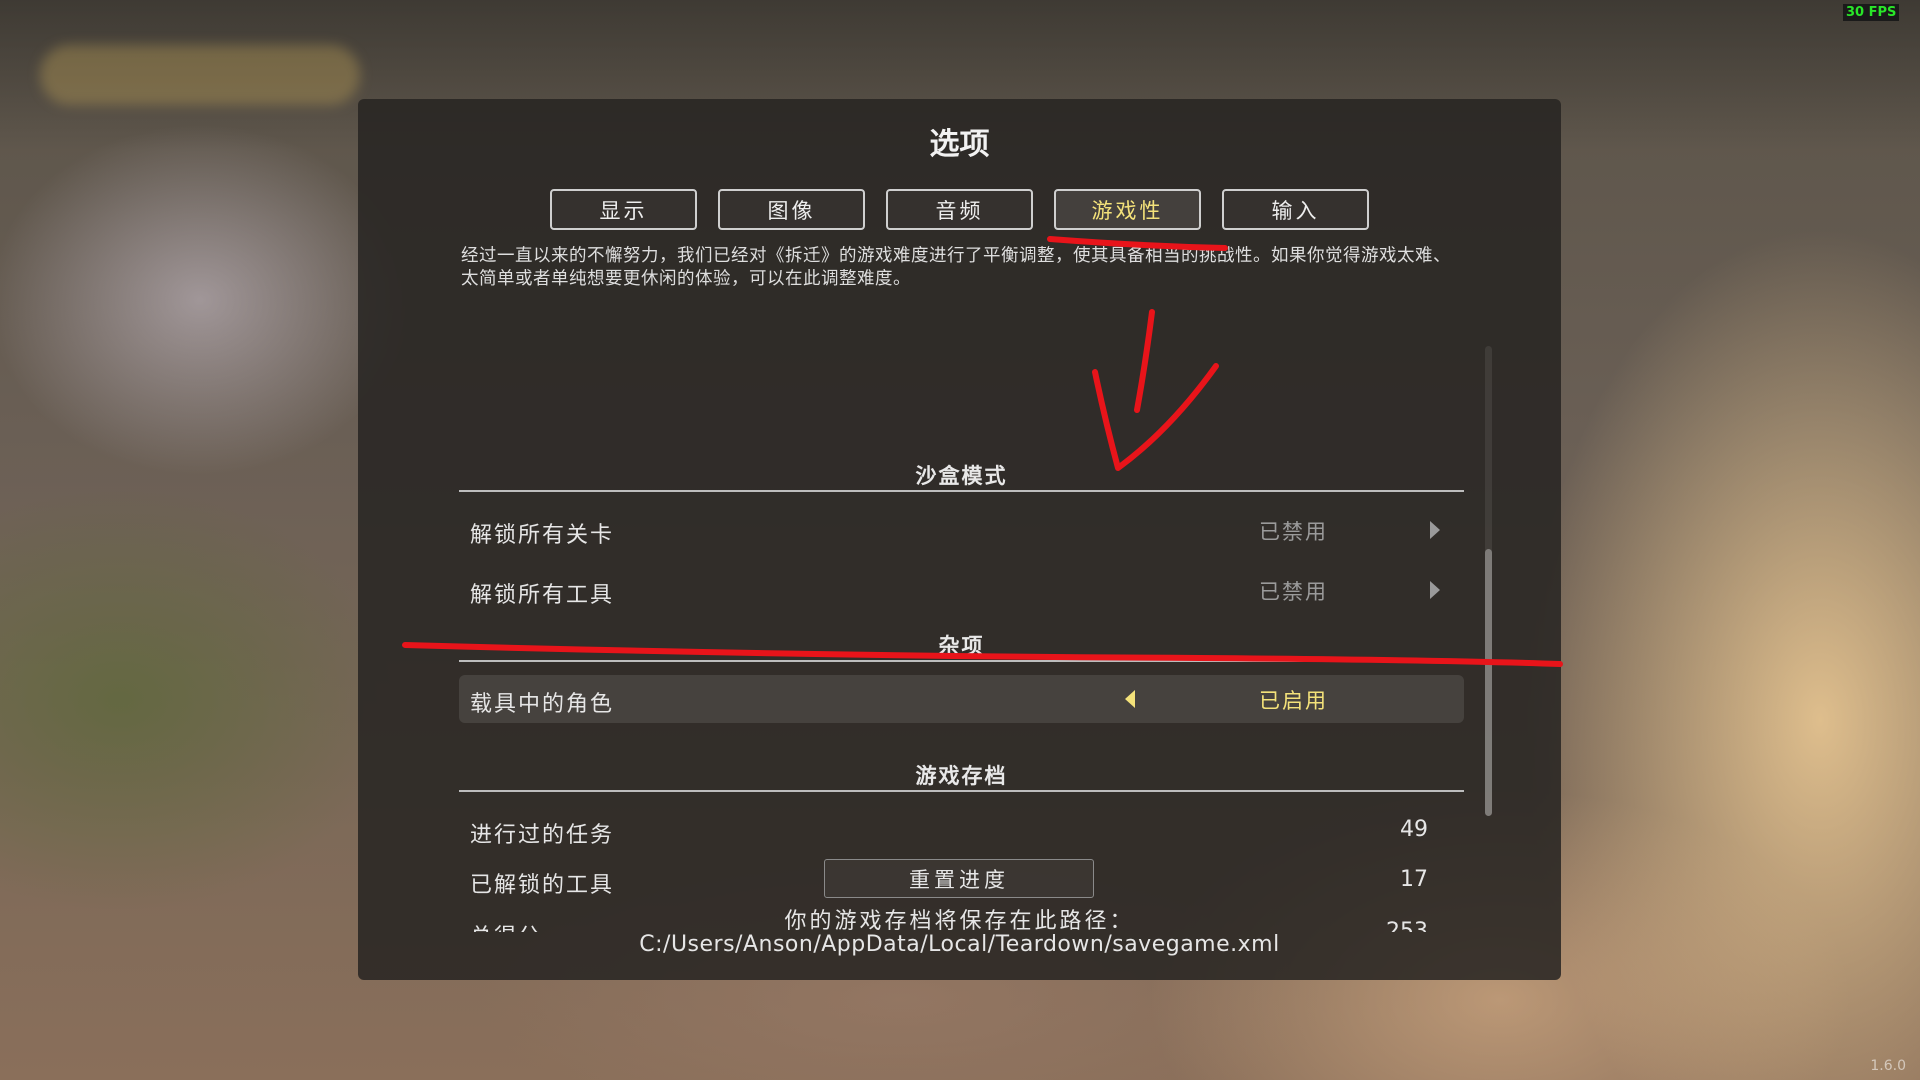 This screenshot has height=1080, width=1920. What do you see at coordinates (959, 921) in the screenshot?
I see `save-path-label: 你的游戏存档将保存在此路径：` at bounding box center [959, 921].